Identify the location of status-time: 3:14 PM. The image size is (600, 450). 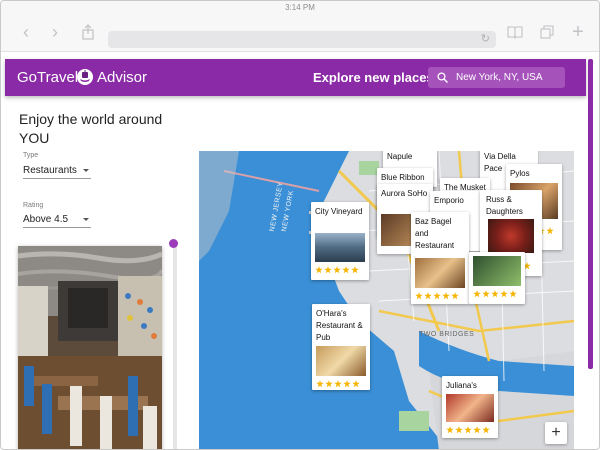
(300, 7).